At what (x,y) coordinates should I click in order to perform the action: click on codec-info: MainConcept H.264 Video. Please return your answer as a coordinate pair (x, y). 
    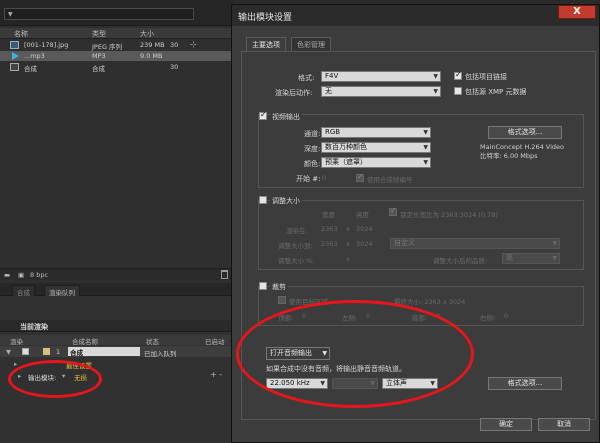
    Looking at the image, I should click on (522, 147).